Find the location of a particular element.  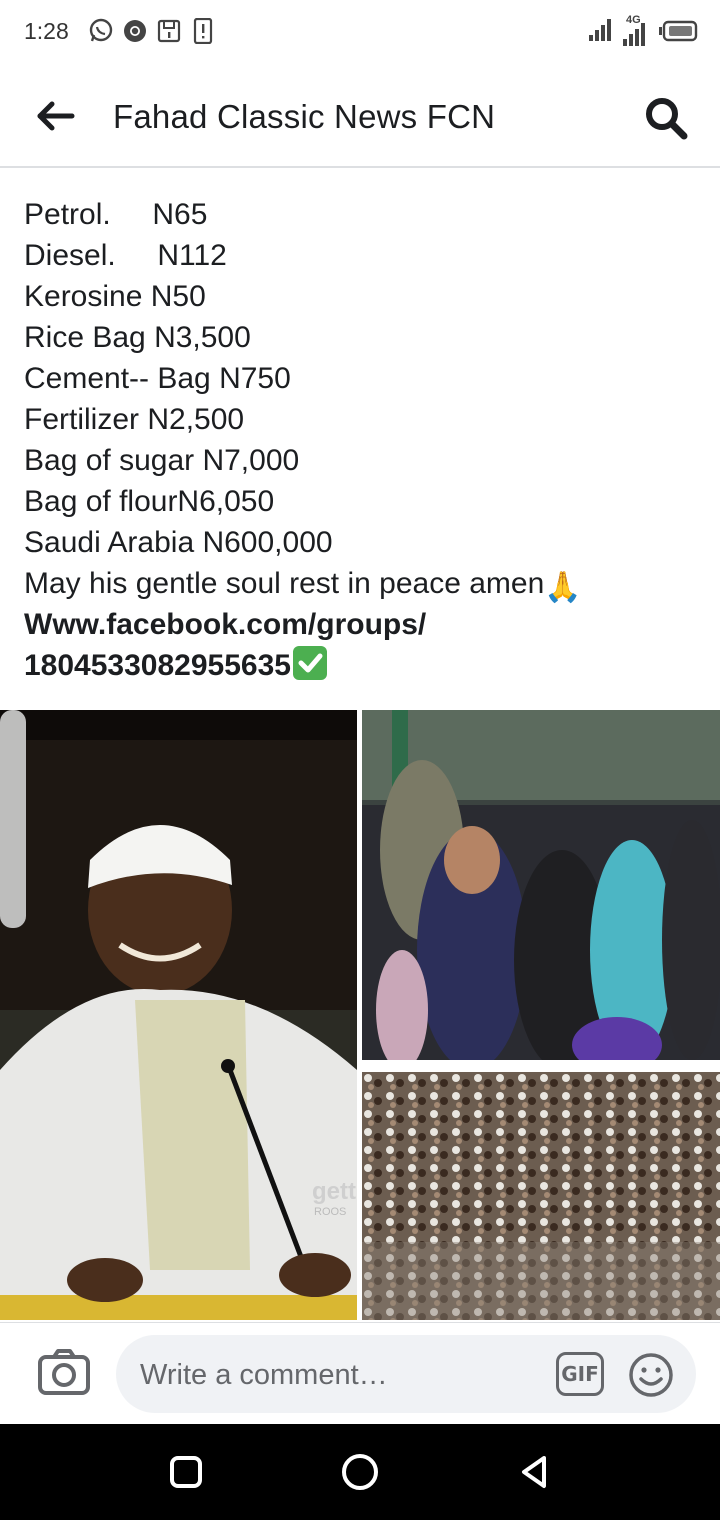

recents-button is located at coordinates (186, 1472).